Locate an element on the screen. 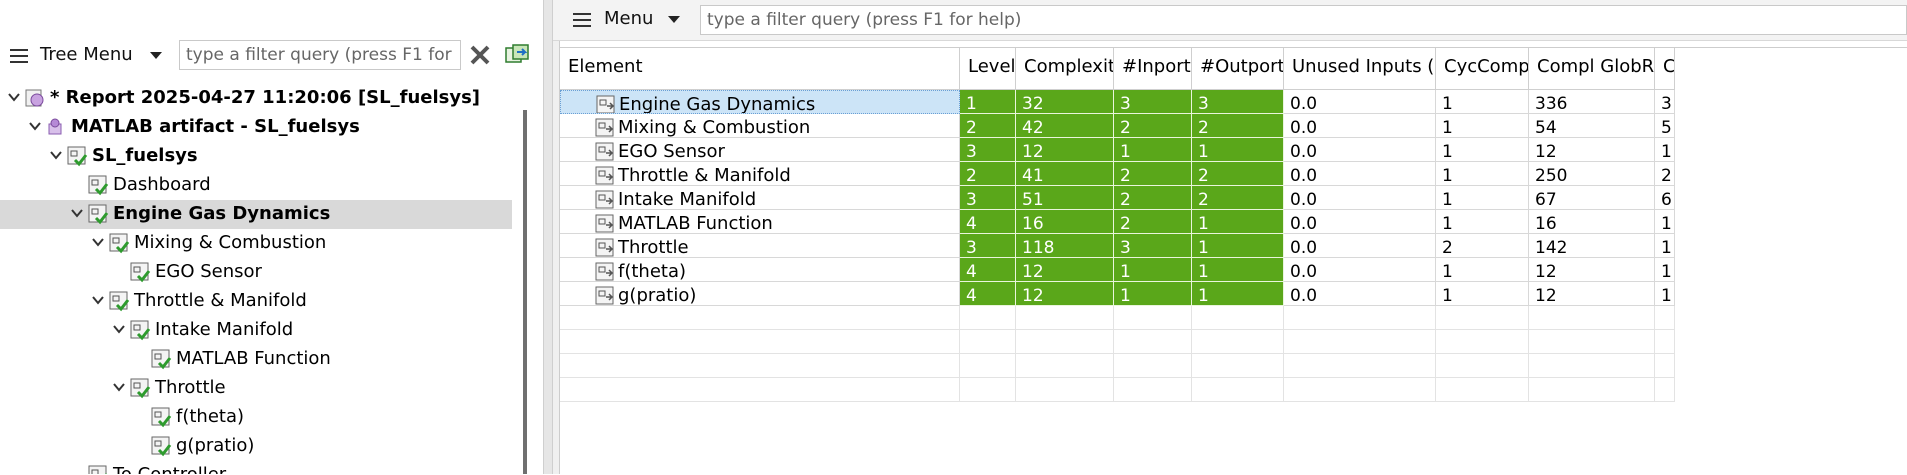 This screenshot has height=475, width=1907. metric-cell: 16 is located at coordinates (1592, 222).